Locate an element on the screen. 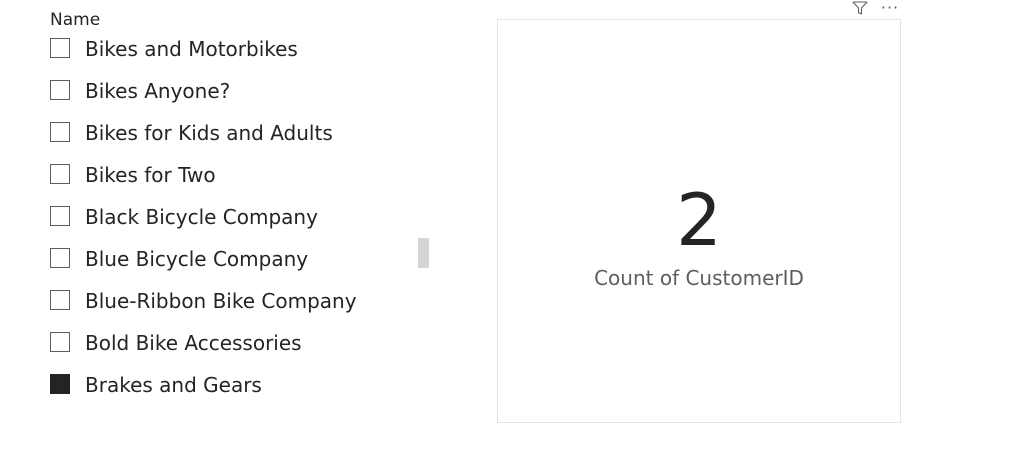  card-visual-header: ··· is located at coordinates (875, 8).